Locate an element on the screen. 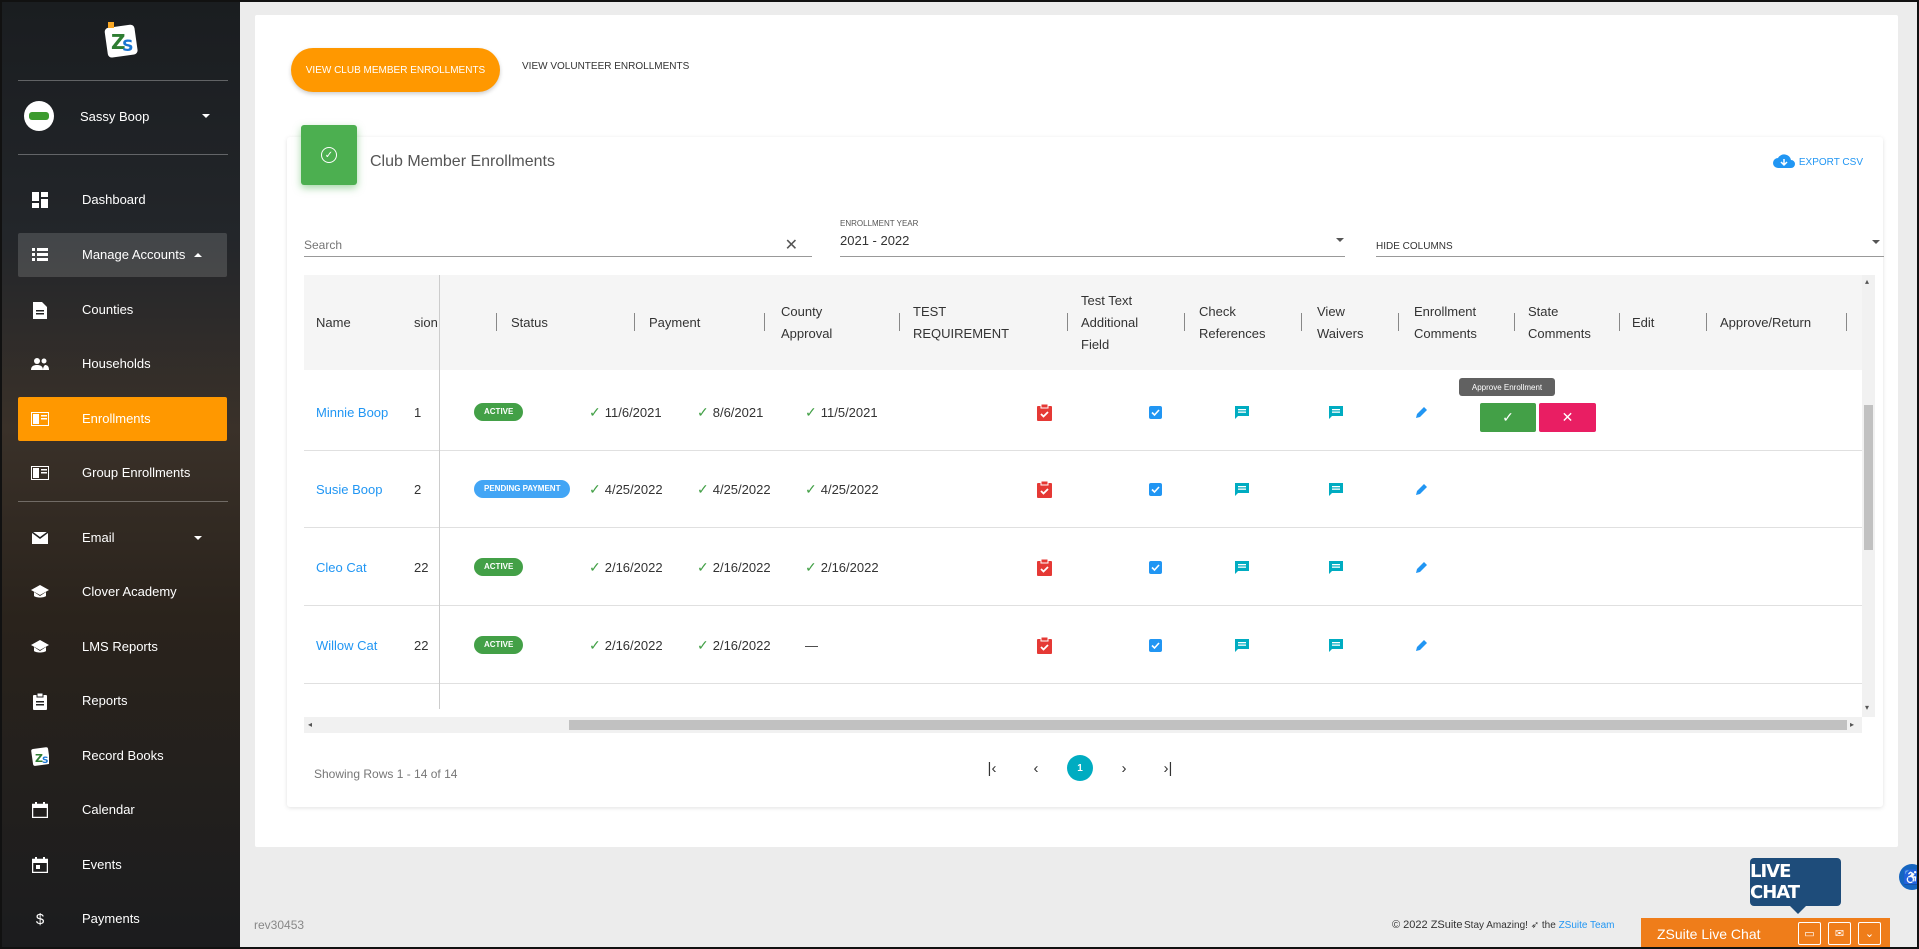  col-enrollment-comments: Enrollment Comments is located at coordinates (1445, 322).